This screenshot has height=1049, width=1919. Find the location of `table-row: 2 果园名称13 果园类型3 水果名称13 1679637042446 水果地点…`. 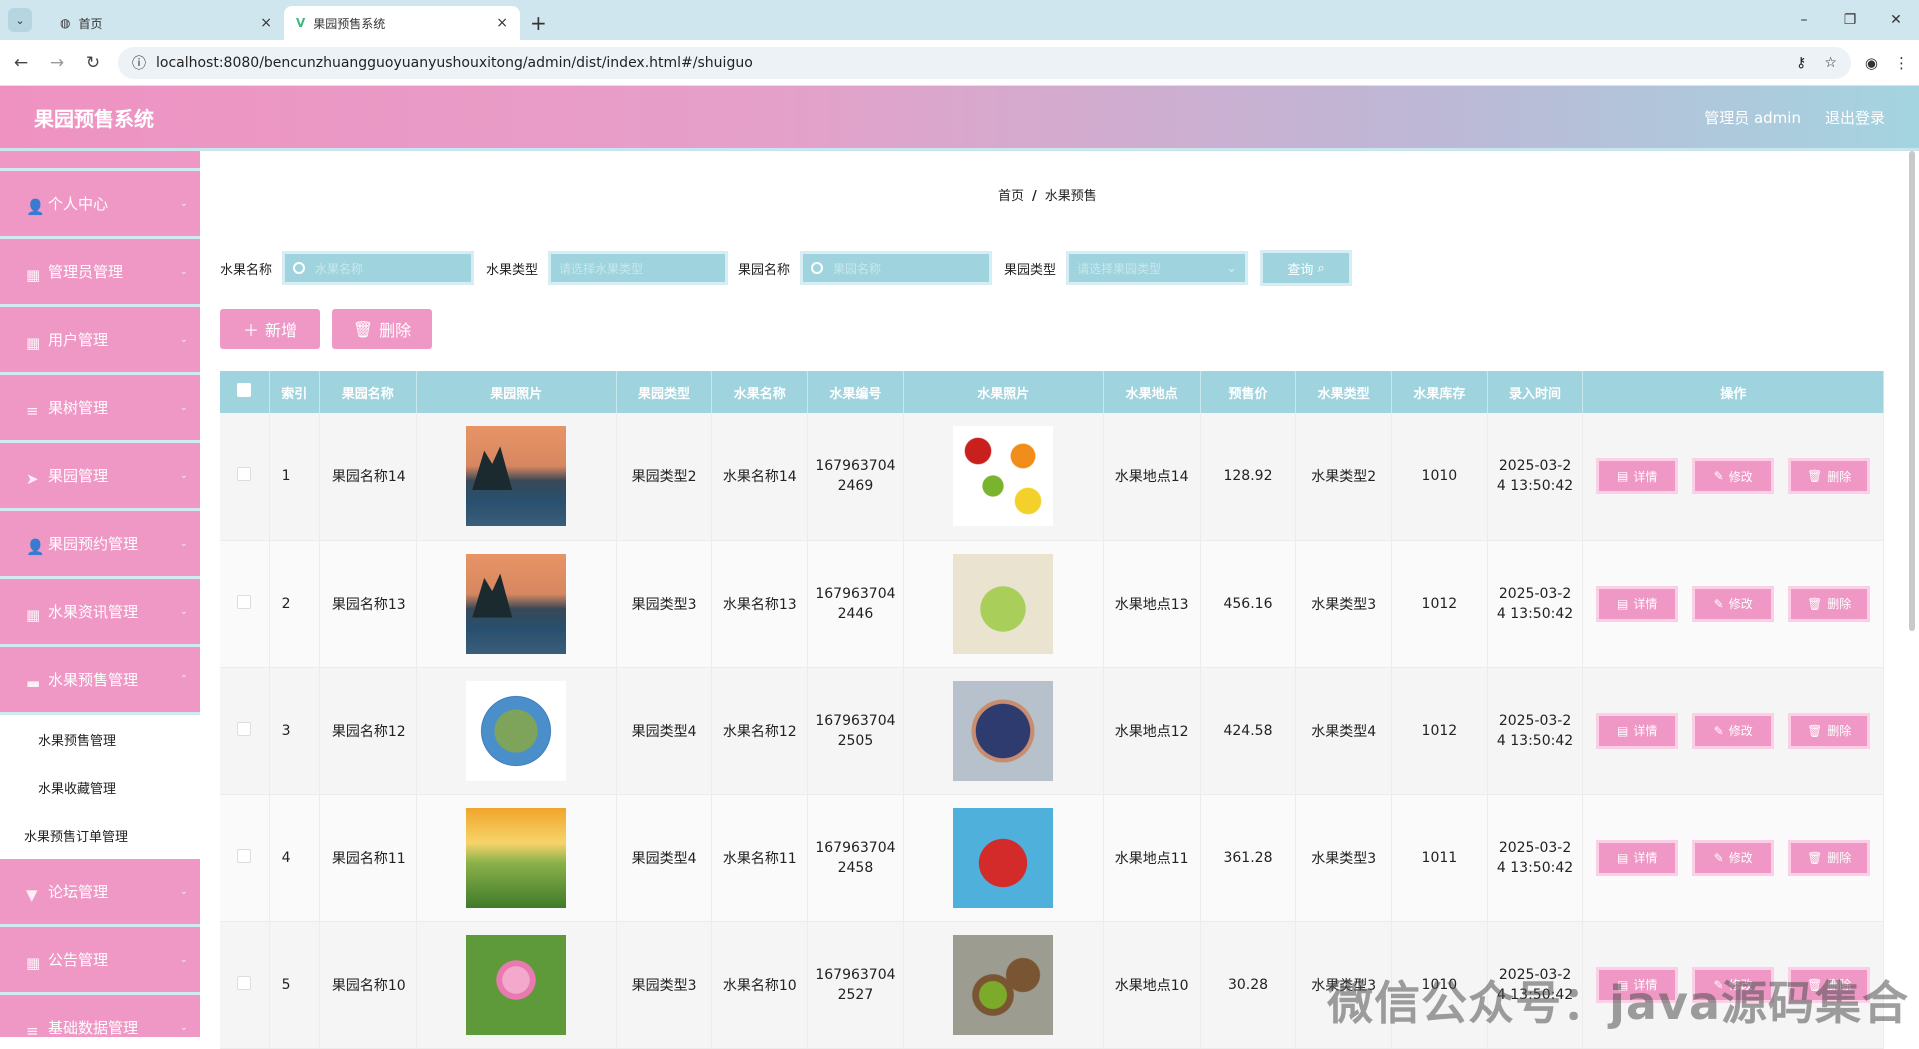

table-row: 2 果园名称13 果园类型3 水果名称13 1679637042446 水果地点… is located at coordinates (1052, 603).